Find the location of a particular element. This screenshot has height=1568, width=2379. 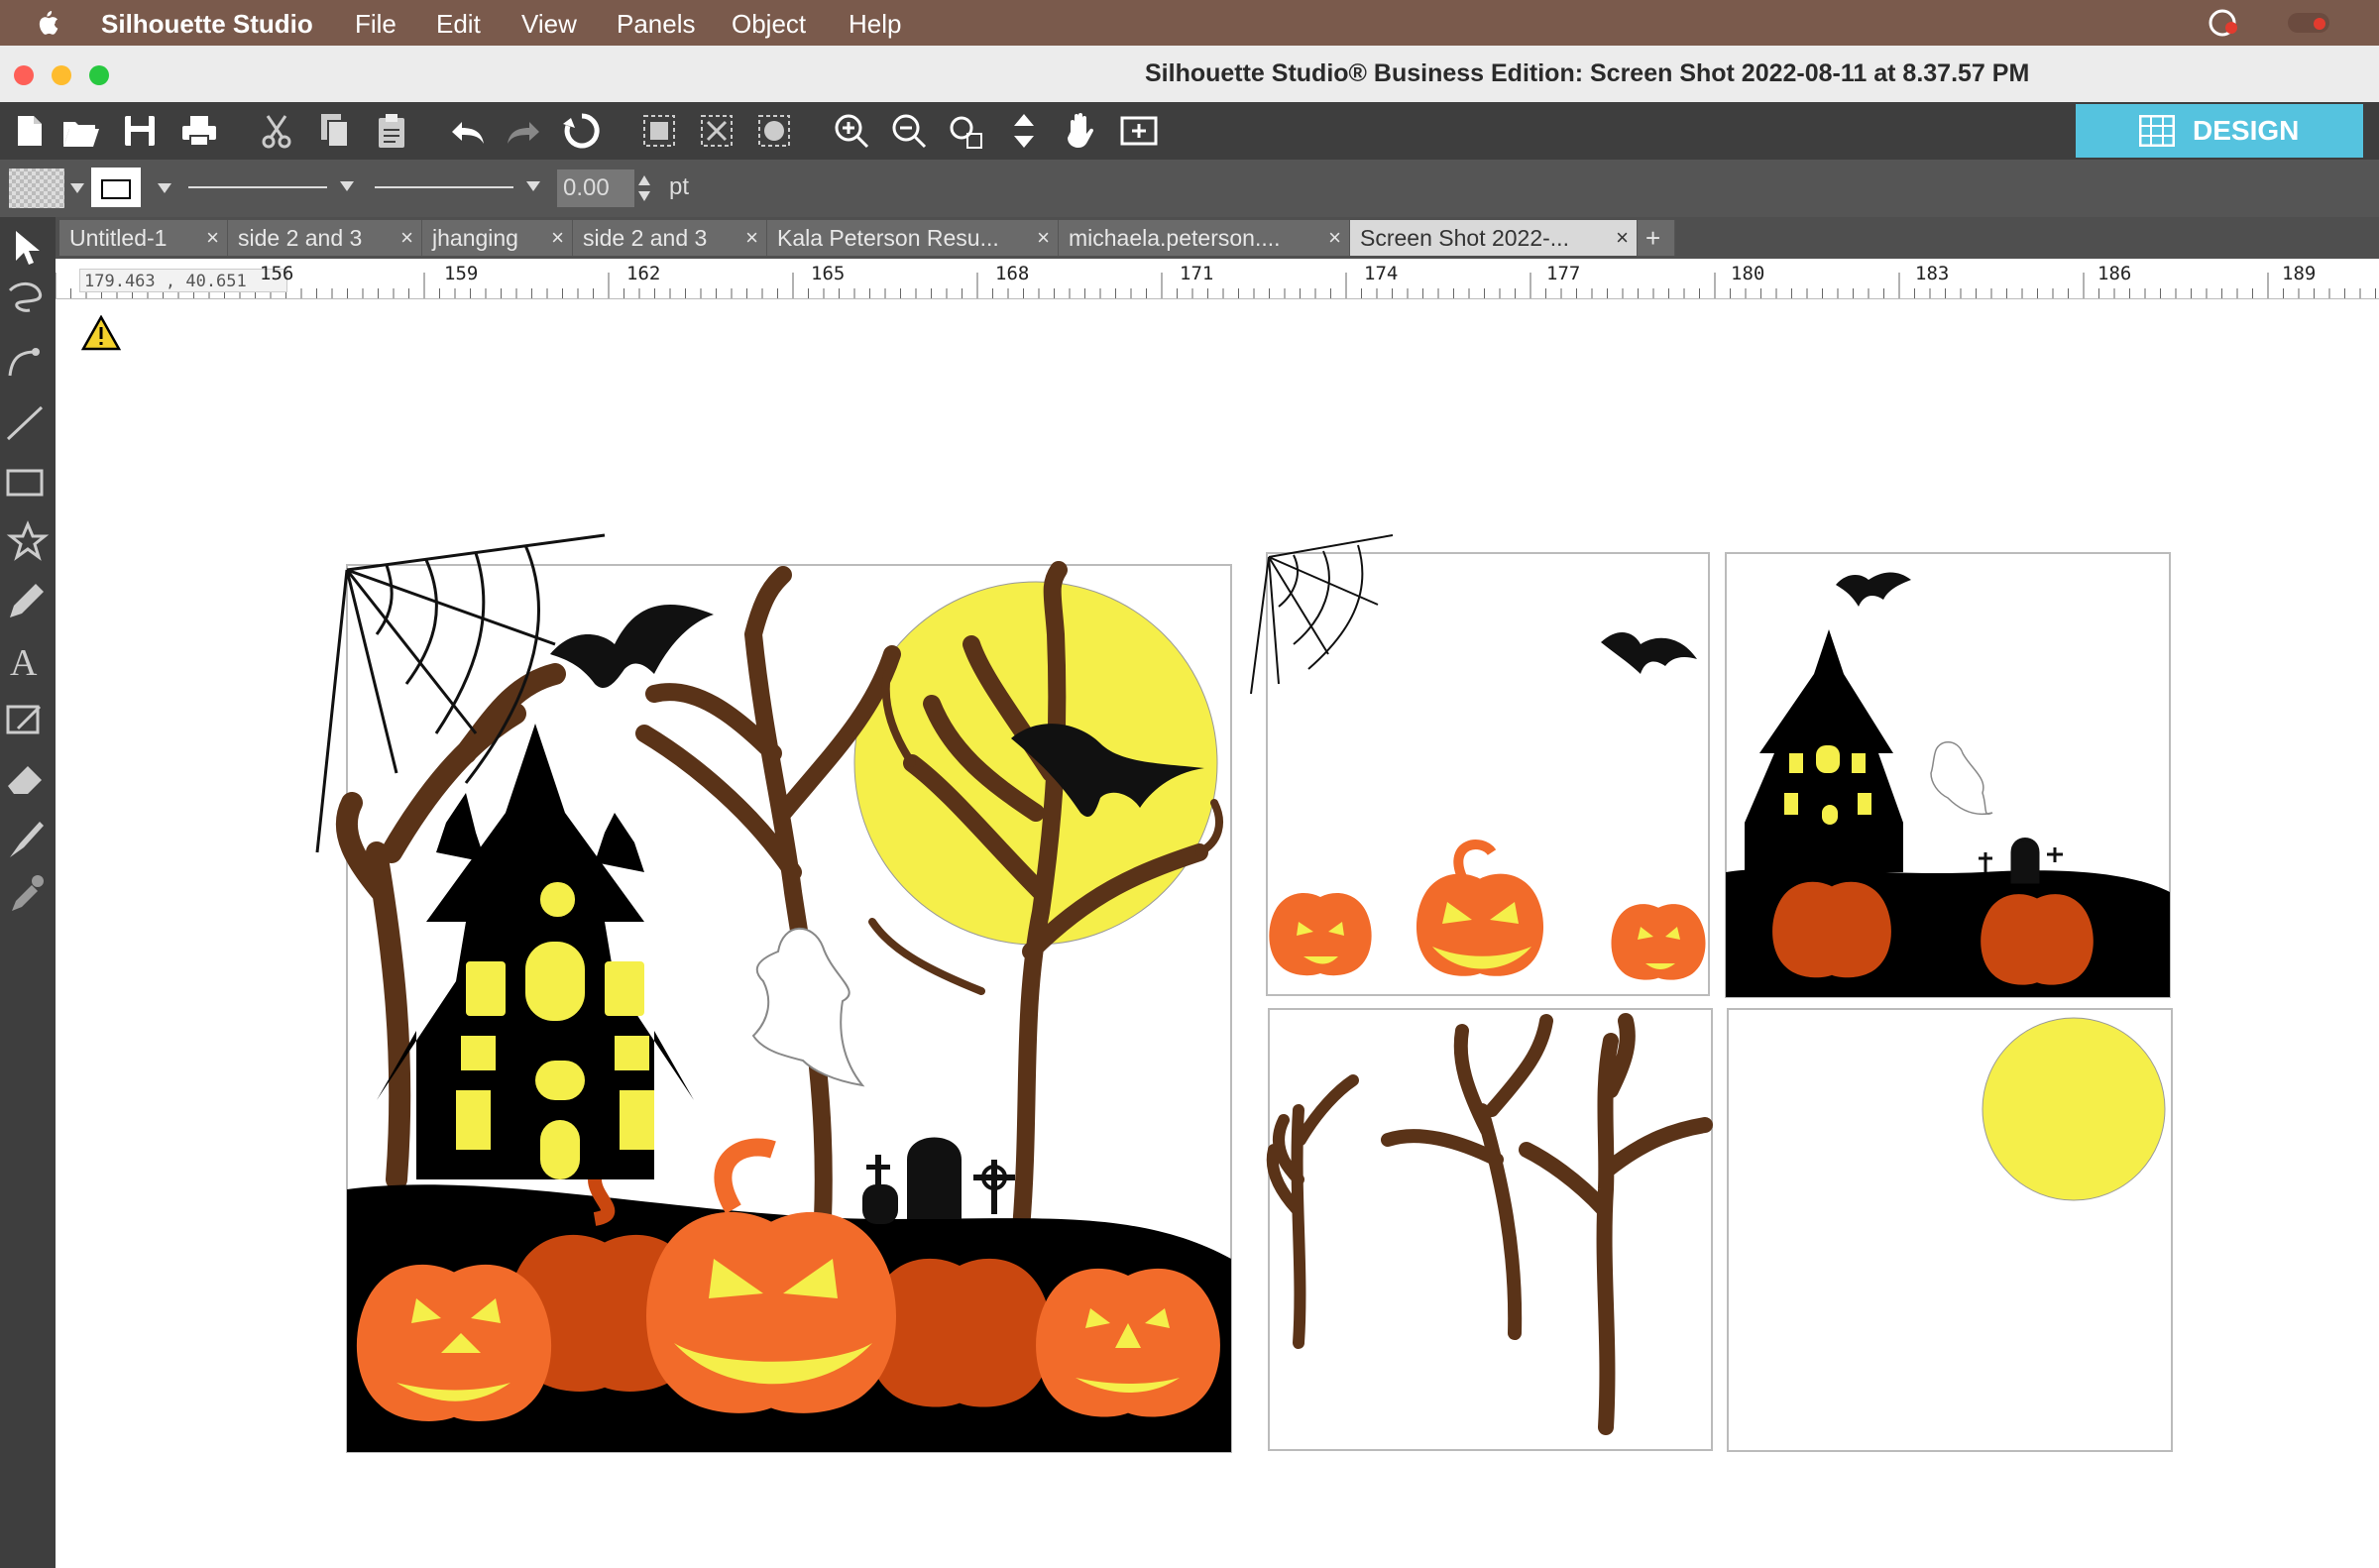

haunted-house-panel is located at coordinates (1948, 775).